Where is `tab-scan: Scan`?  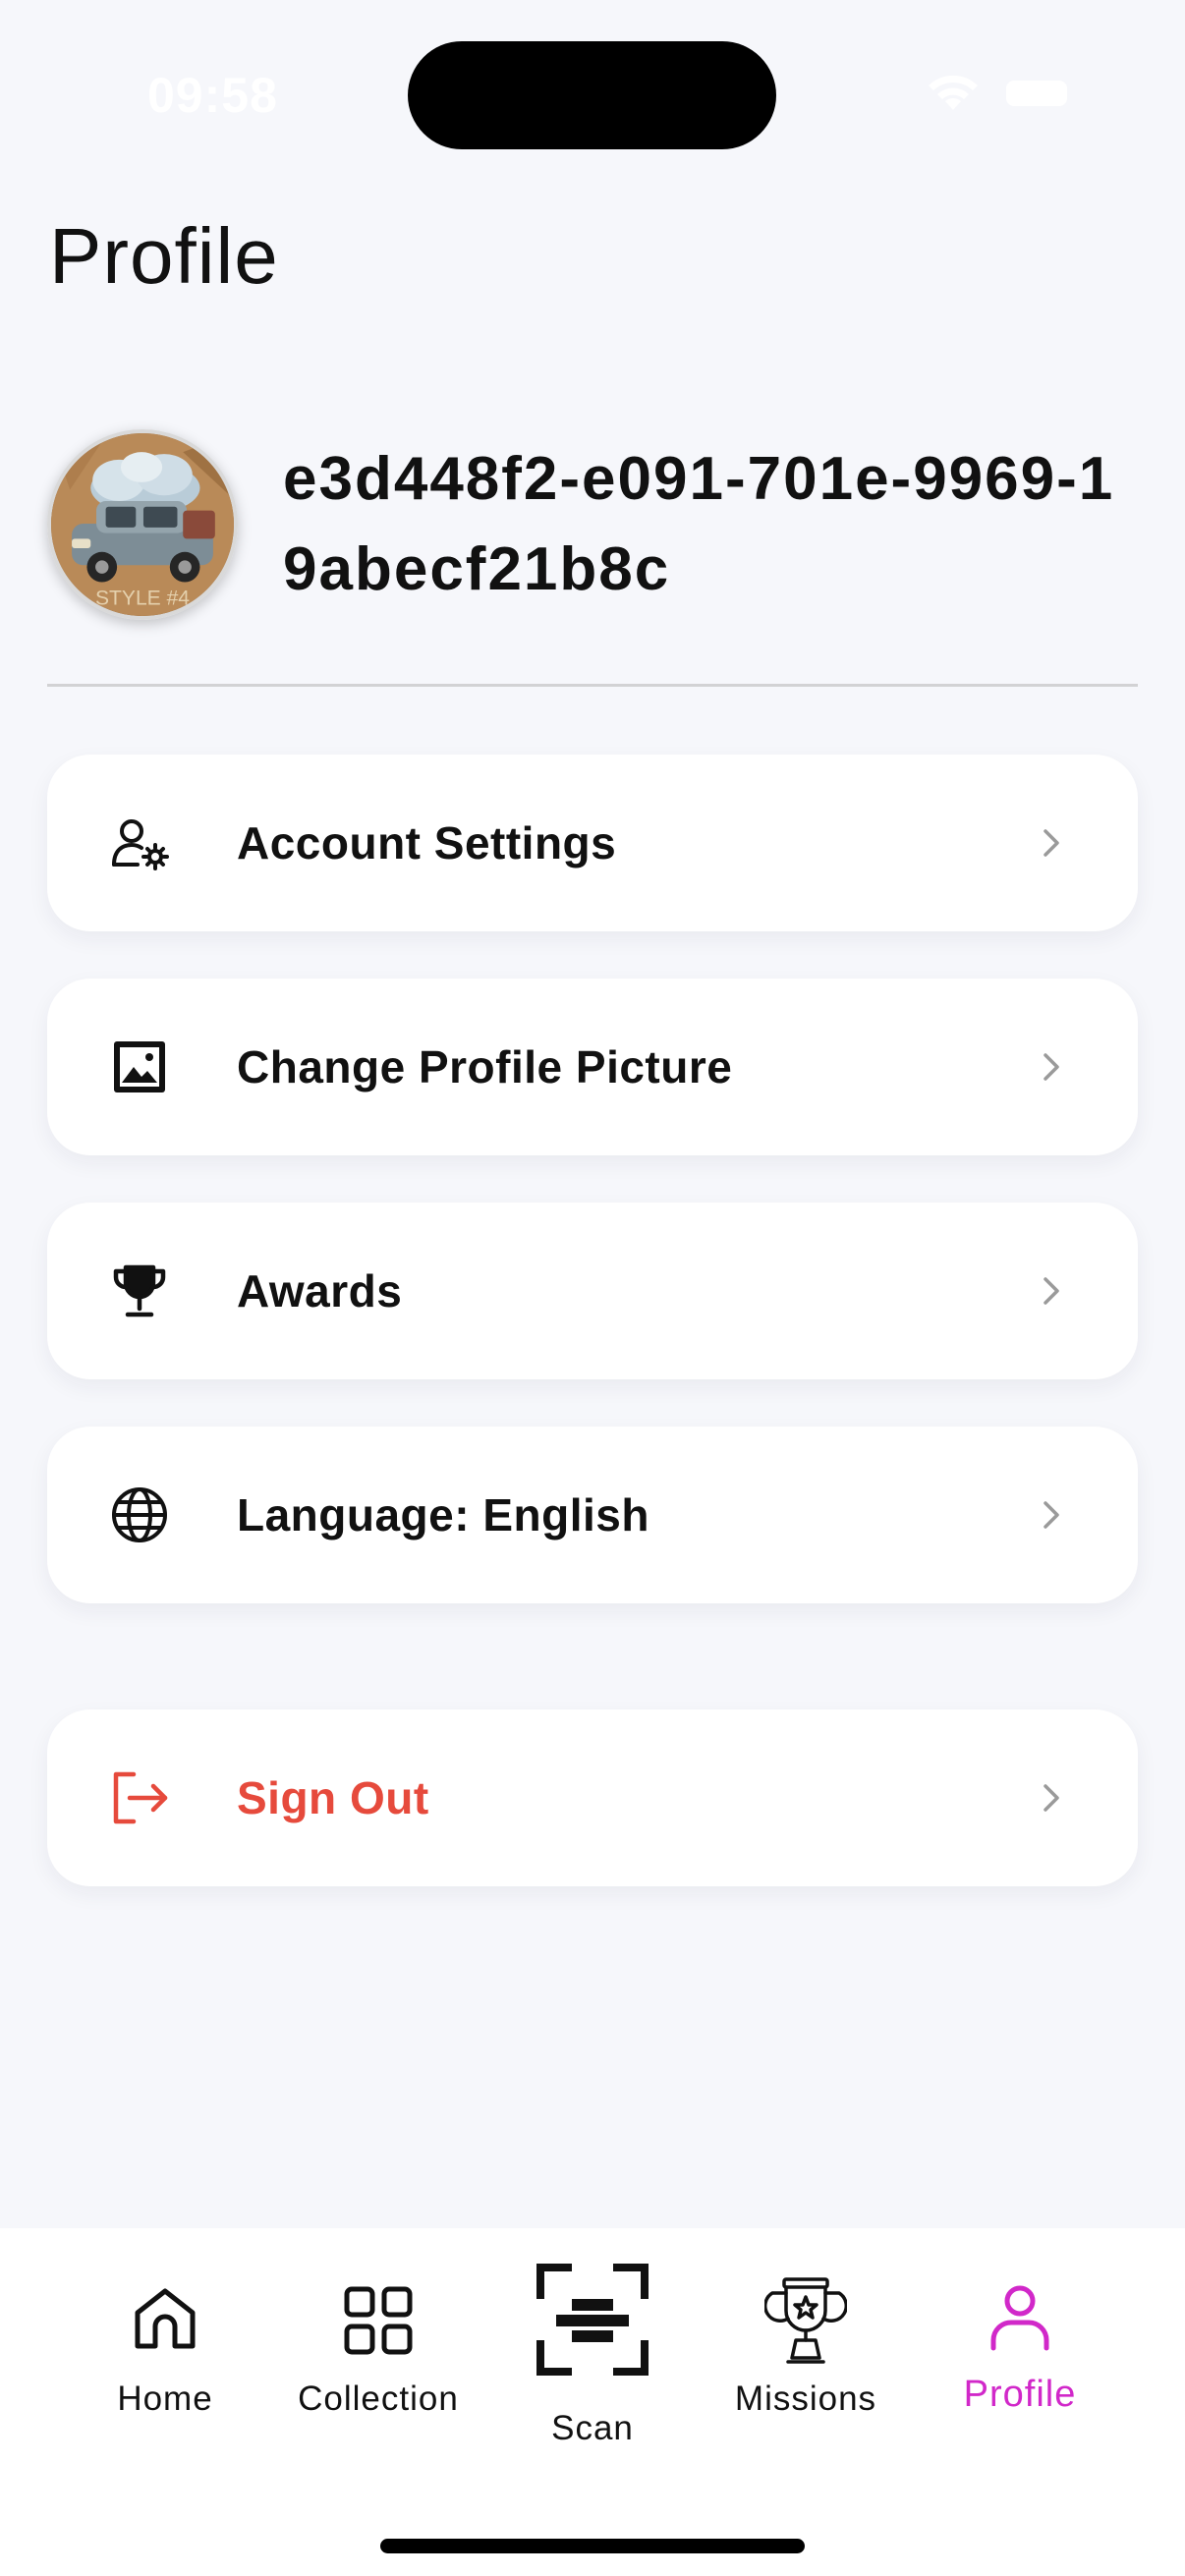 tab-scan: Scan is located at coordinates (592, 2356).